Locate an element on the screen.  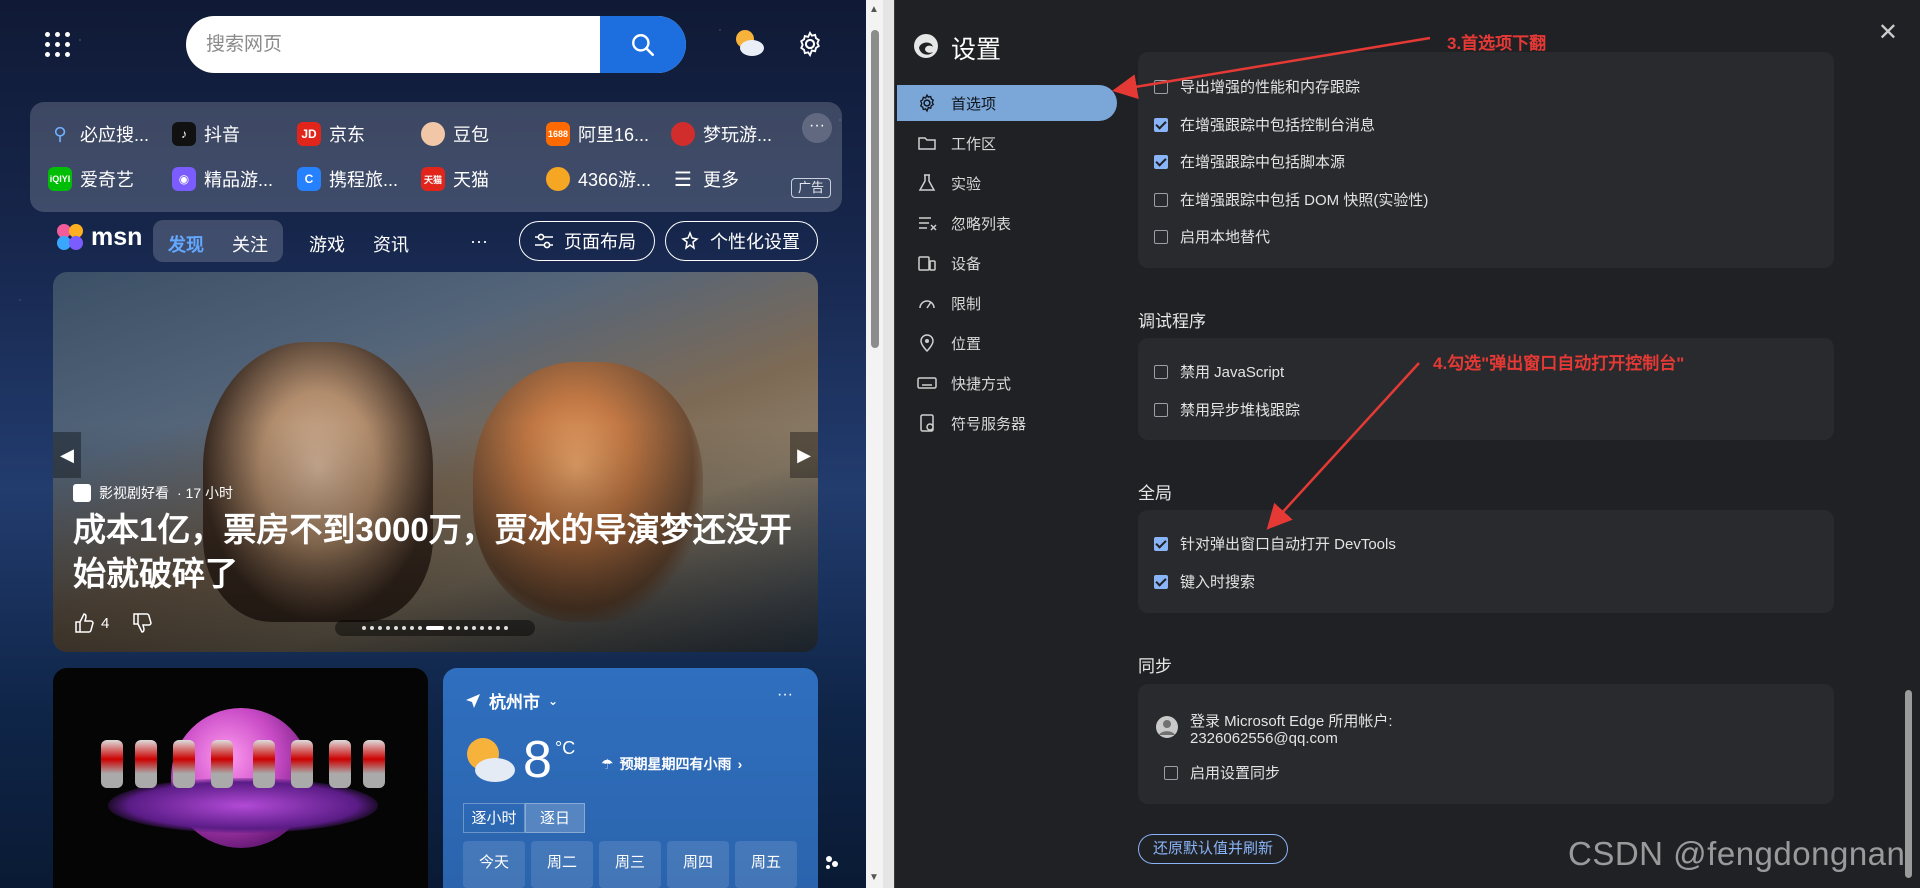
tab-more-button: ··· is located at coordinates (479, 241).